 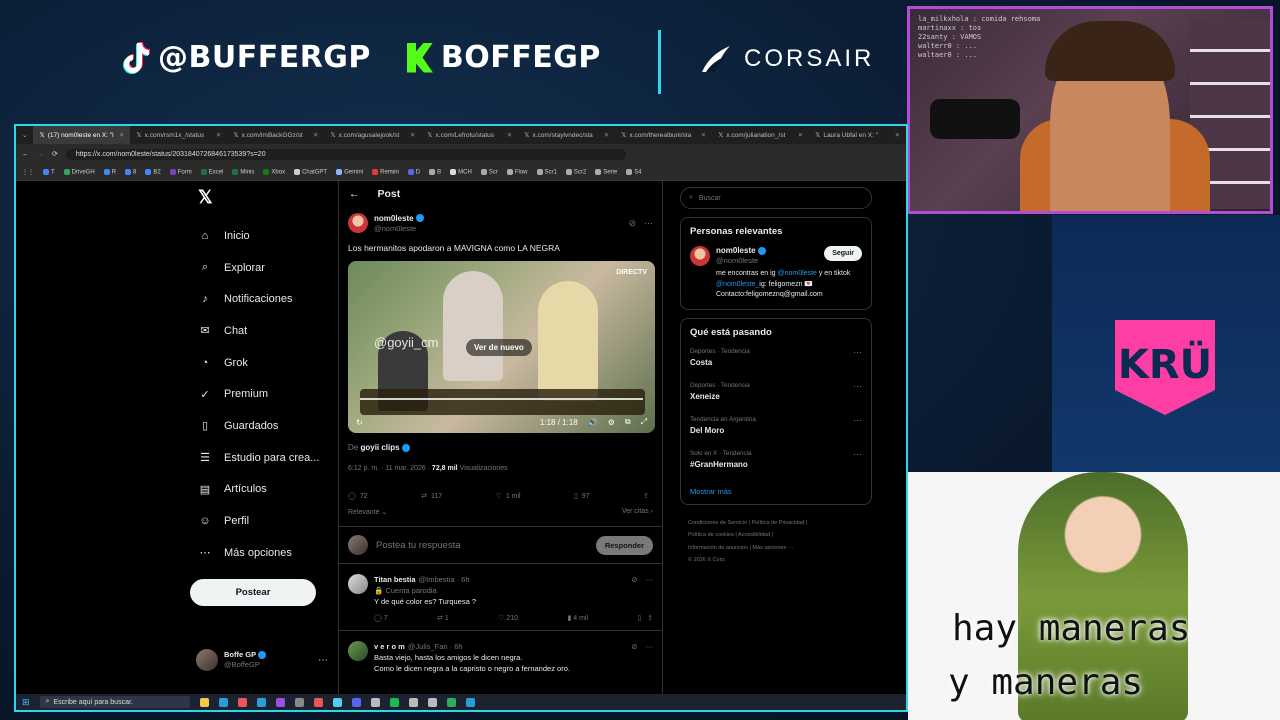 What do you see at coordinates (435, 171) in the screenshot?
I see `bookmark-item: B` at bounding box center [435, 171].